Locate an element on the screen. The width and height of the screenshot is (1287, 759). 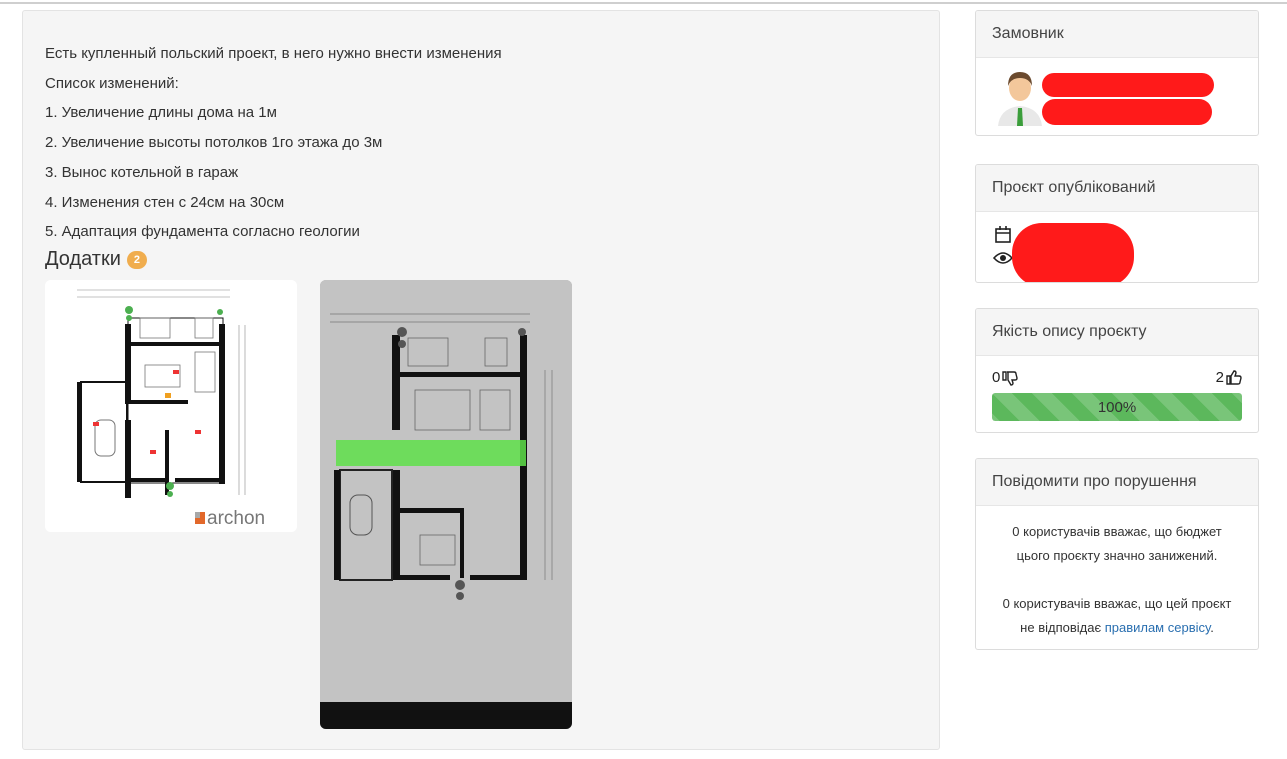
annotated-floor-plan-photo is located at coordinates (446, 504).